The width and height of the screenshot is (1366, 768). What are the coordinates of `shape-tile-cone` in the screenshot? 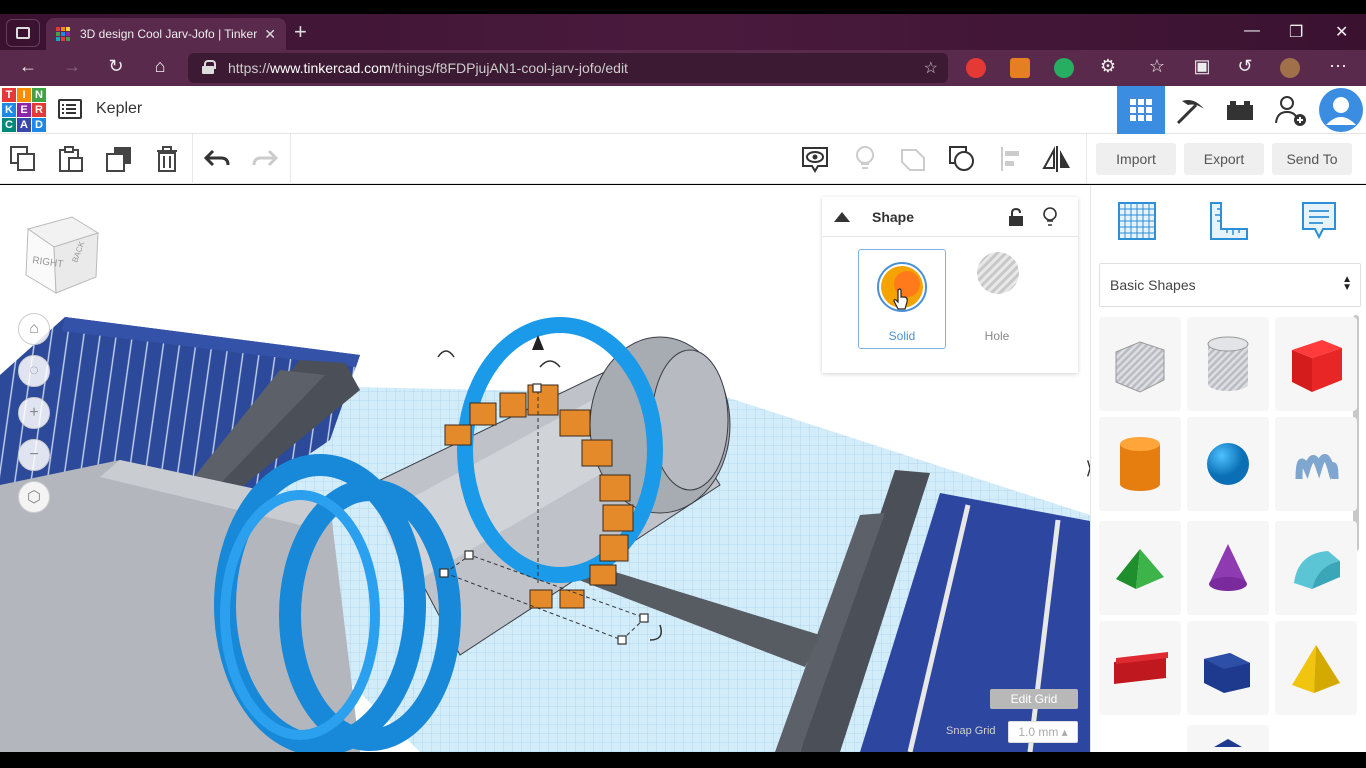 It's located at (1228, 568).